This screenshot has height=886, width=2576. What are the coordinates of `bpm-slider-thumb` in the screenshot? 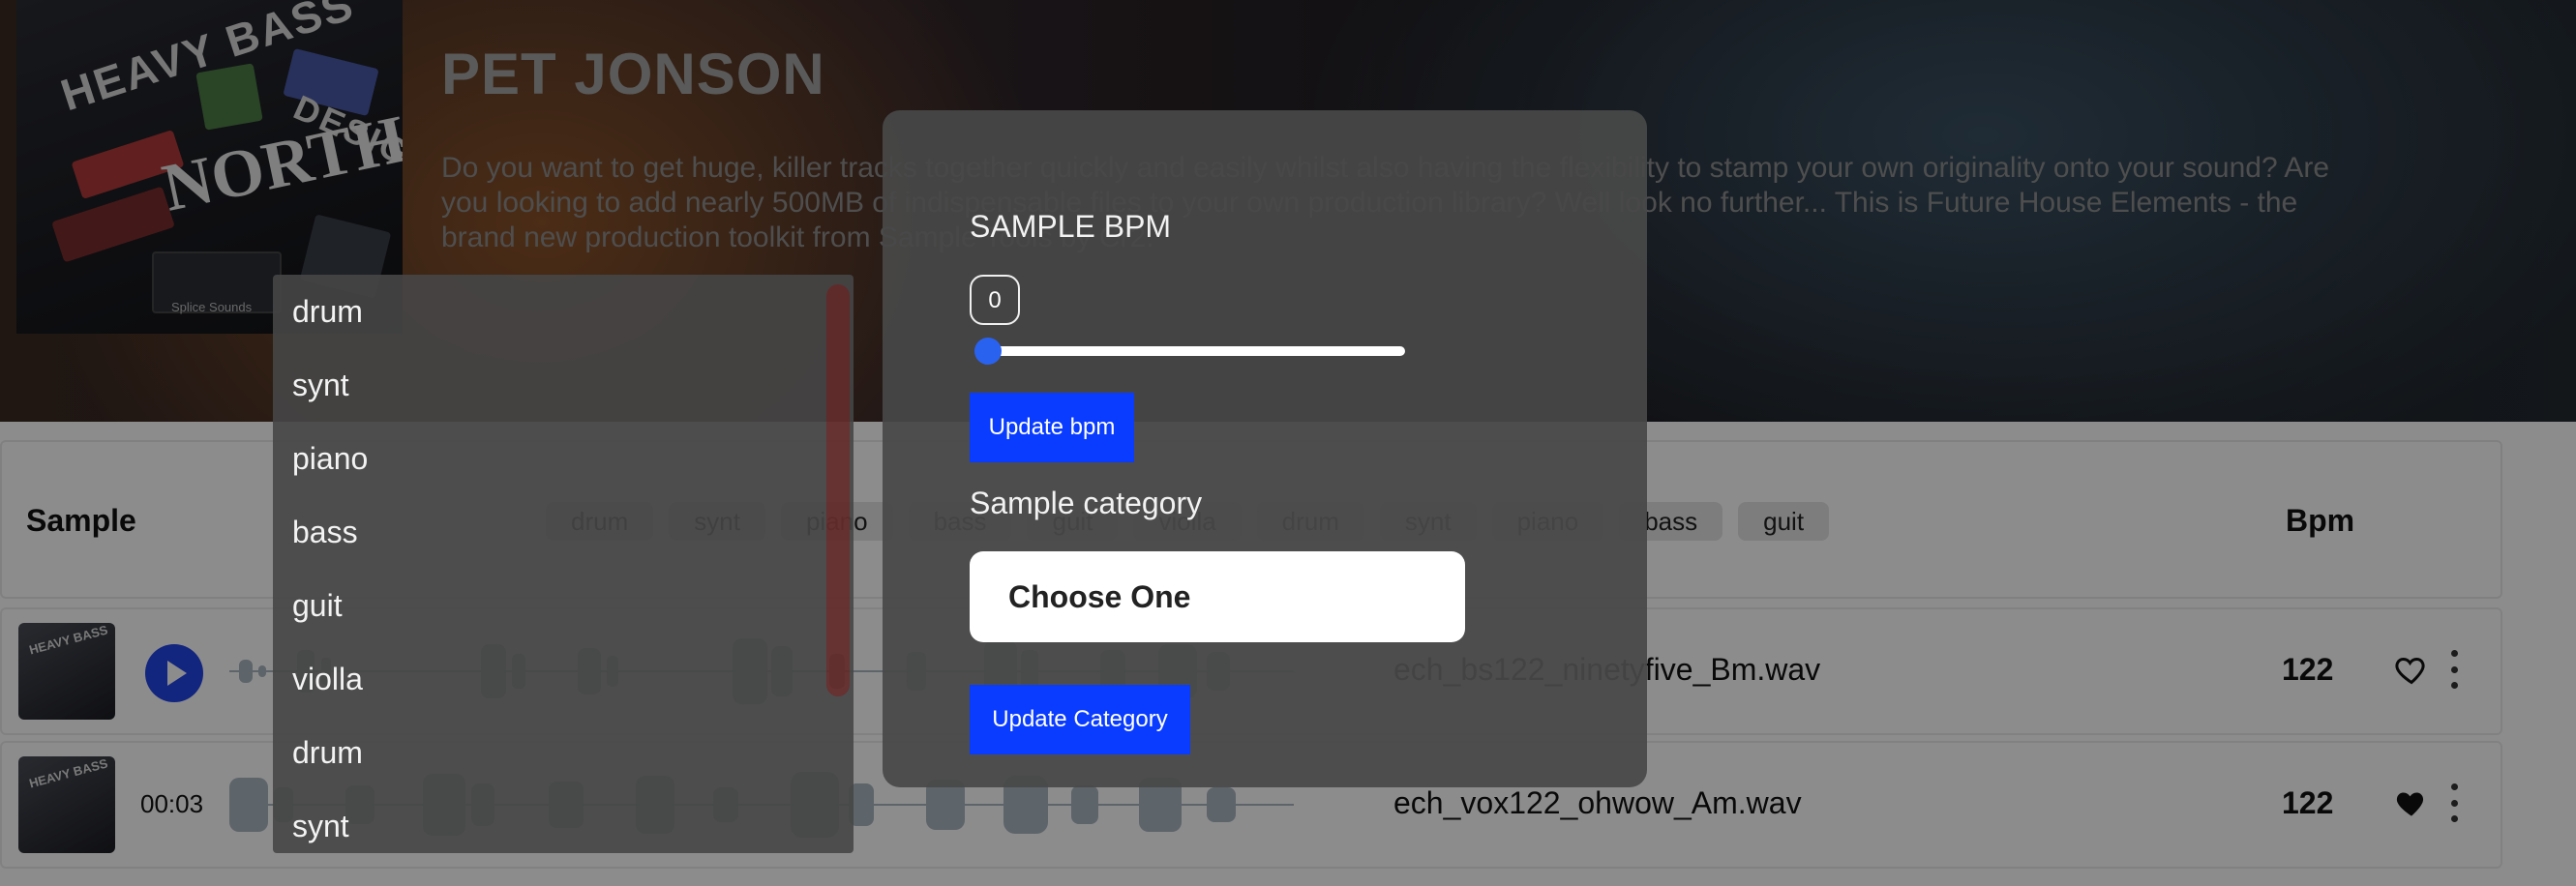 It's located at (988, 351).